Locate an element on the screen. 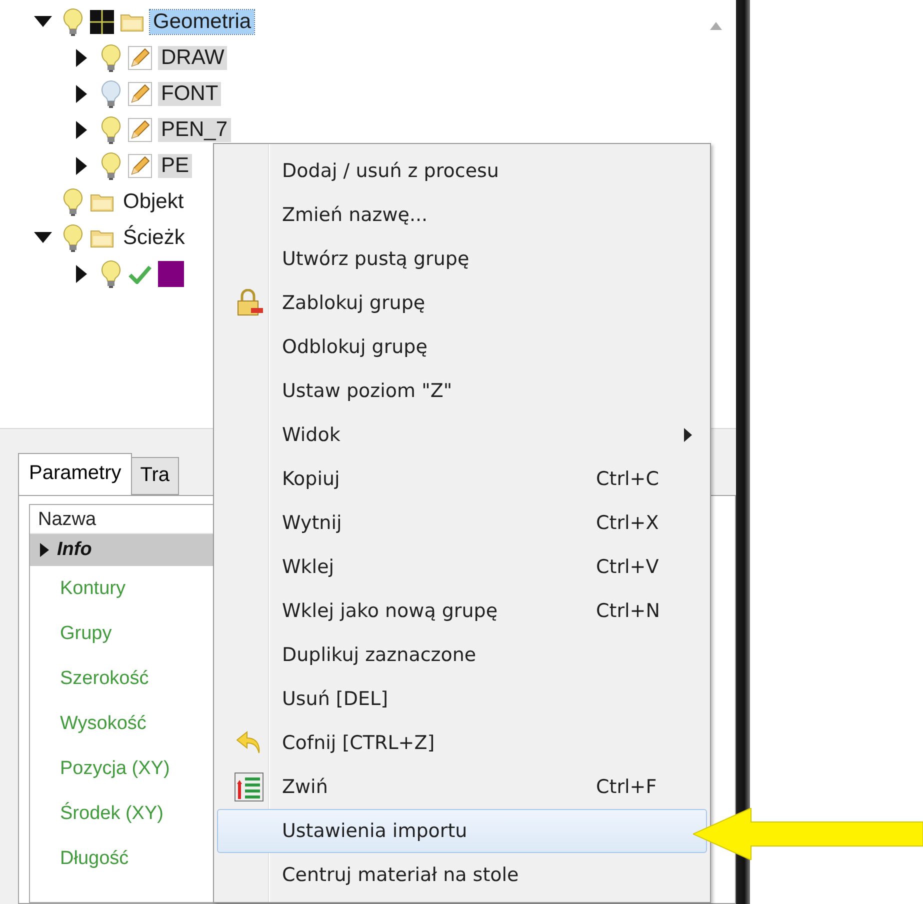 The width and height of the screenshot is (923, 904). property-label: Szerokość is located at coordinates (104, 679).